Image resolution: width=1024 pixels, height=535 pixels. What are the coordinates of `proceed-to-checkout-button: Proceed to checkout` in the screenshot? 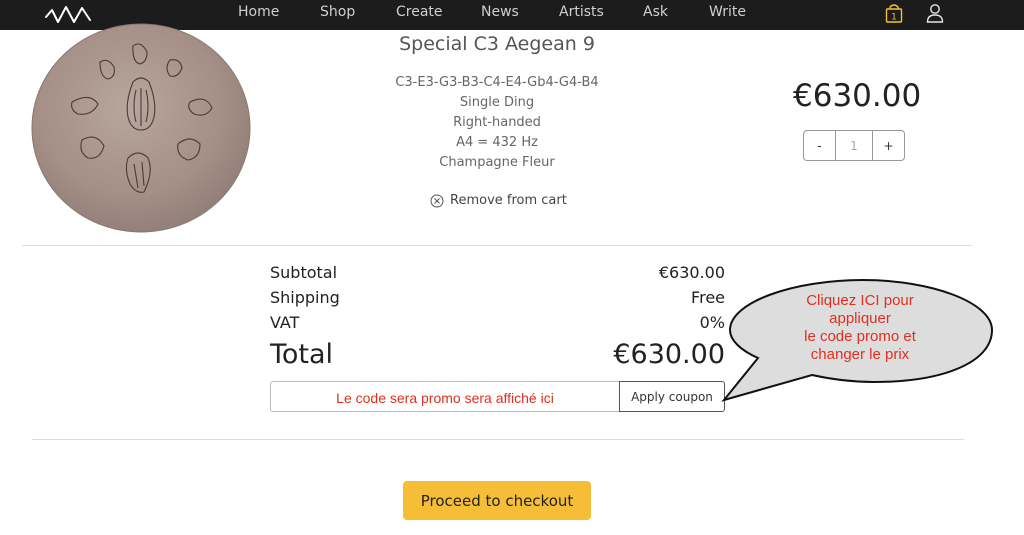 It's located at (497, 500).